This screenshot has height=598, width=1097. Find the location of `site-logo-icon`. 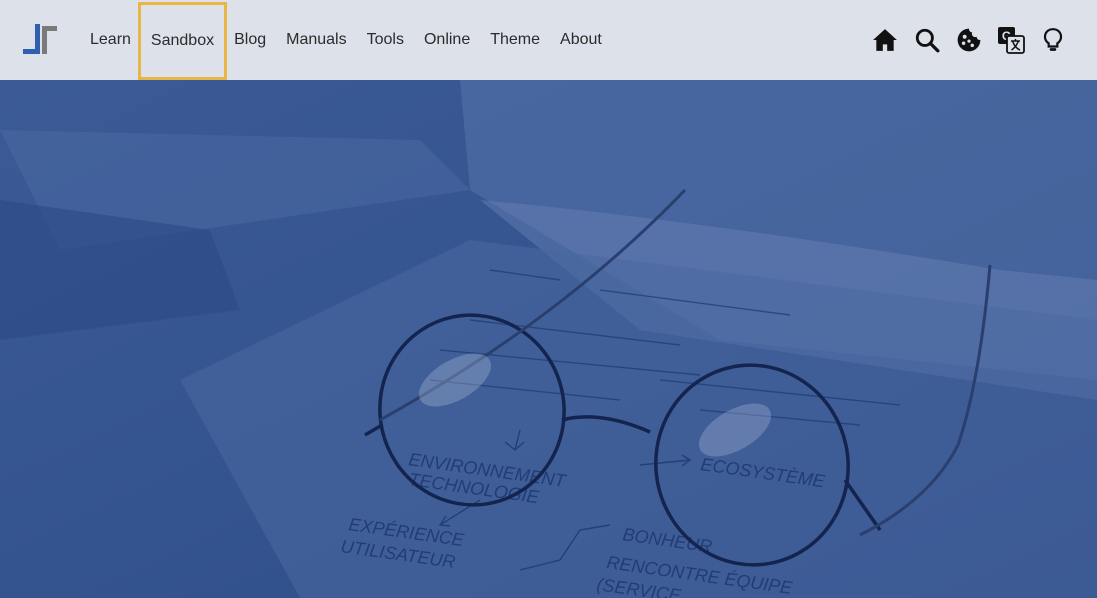

site-logo-icon is located at coordinates (40, 40).